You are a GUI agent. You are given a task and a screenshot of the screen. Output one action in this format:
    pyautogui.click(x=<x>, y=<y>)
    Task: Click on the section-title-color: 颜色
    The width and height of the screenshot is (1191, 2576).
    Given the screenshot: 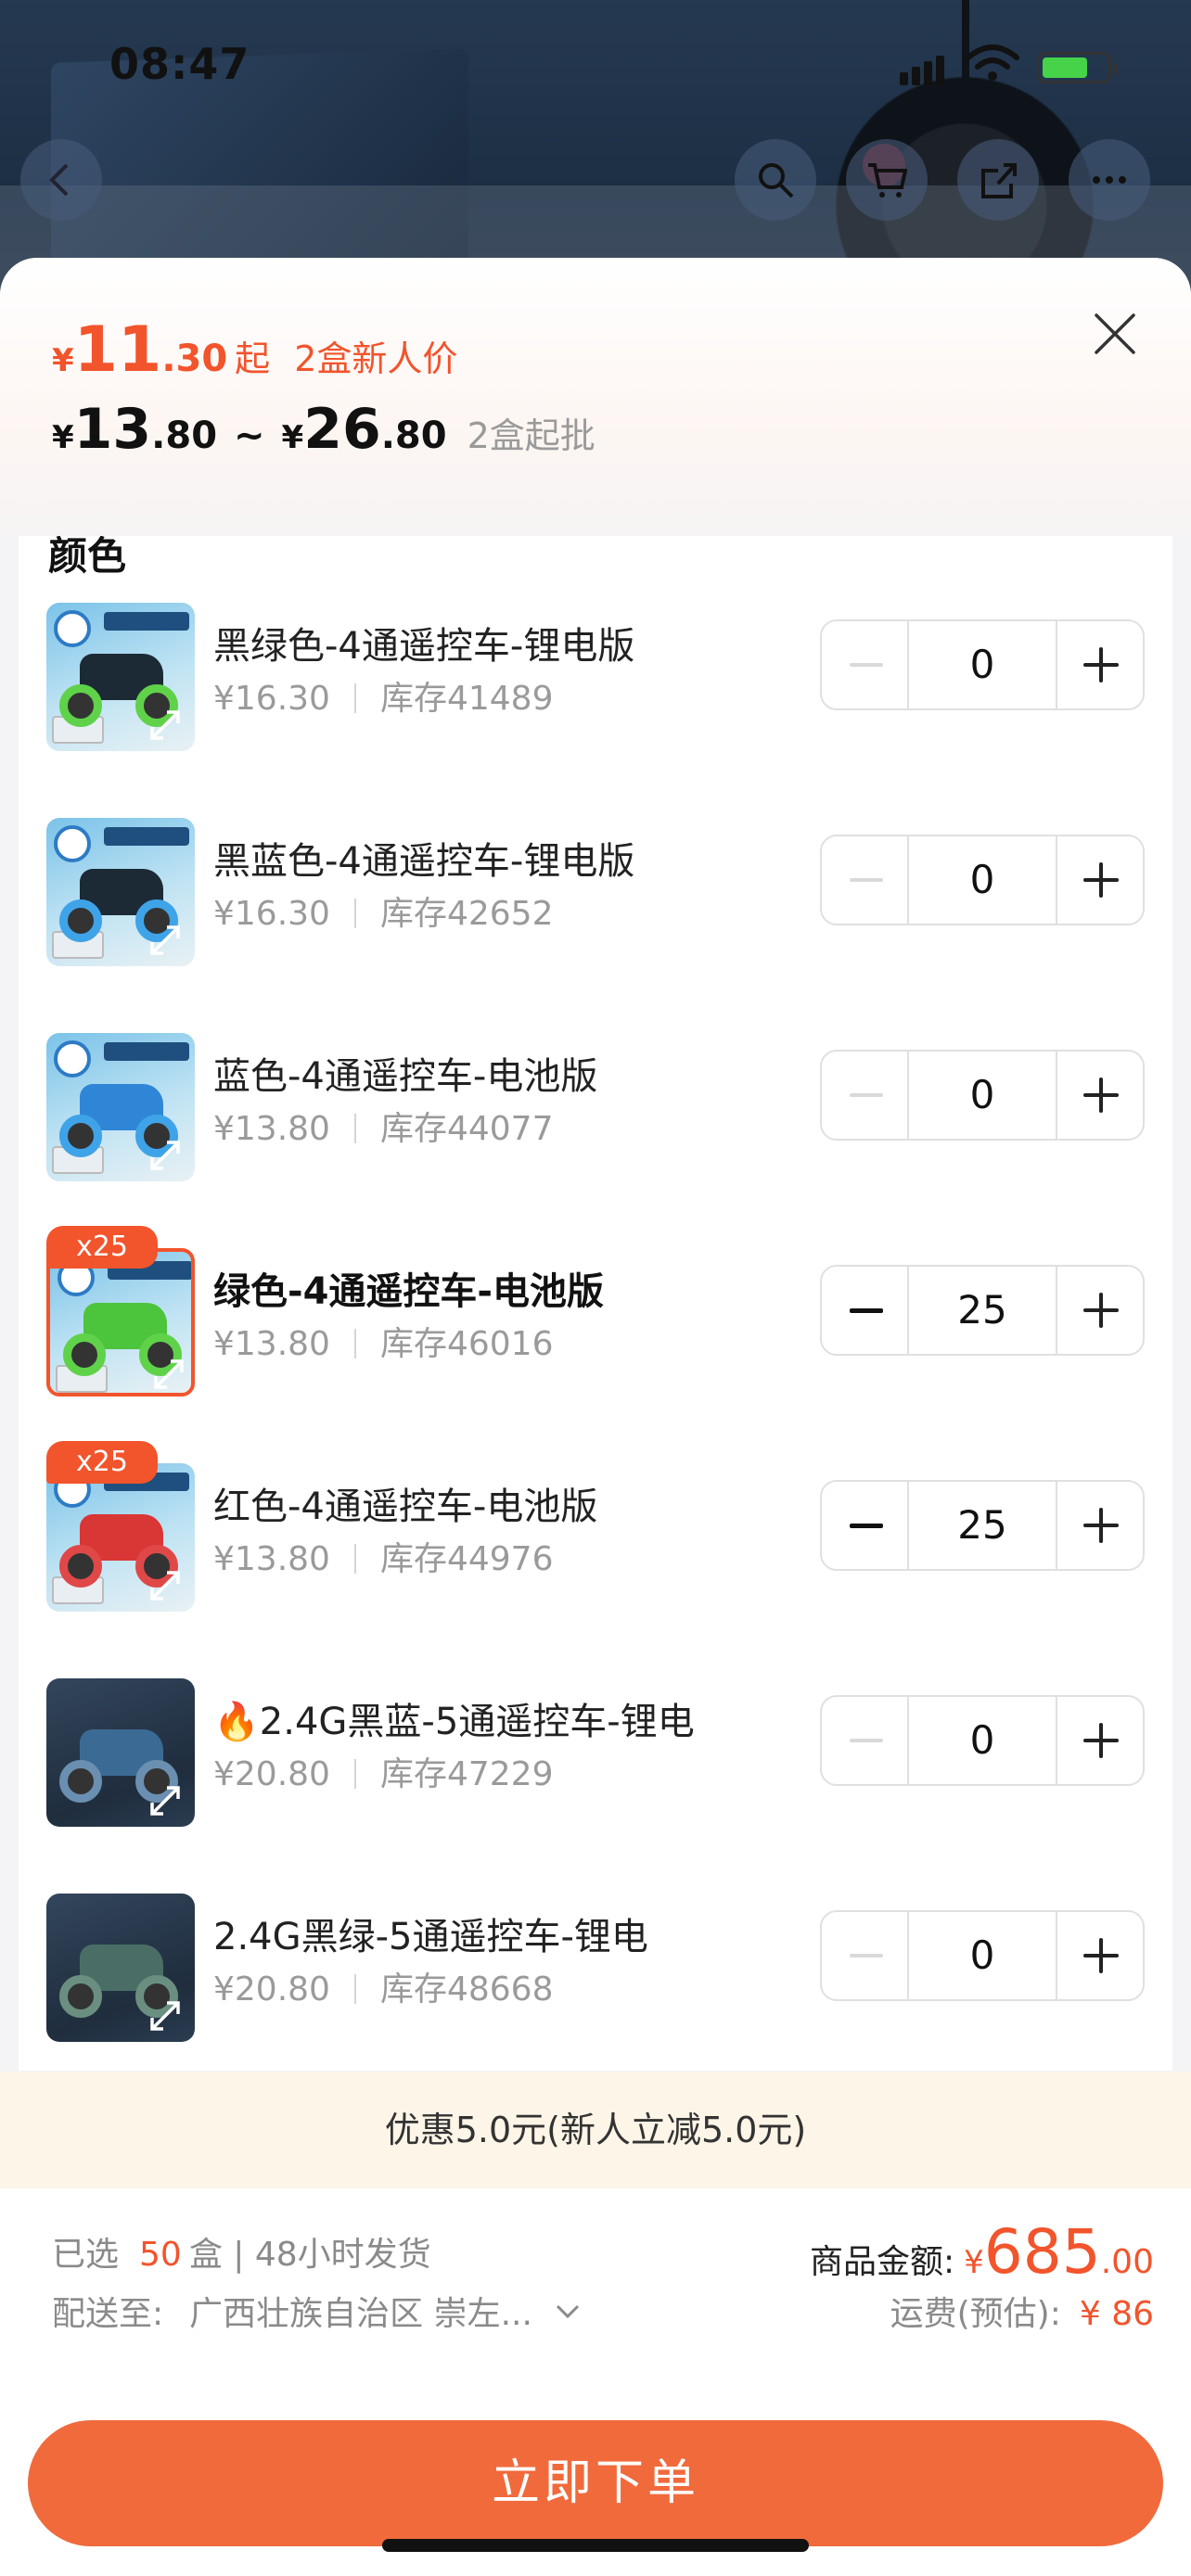 What is the action you would take?
    pyautogui.click(x=87, y=558)
    